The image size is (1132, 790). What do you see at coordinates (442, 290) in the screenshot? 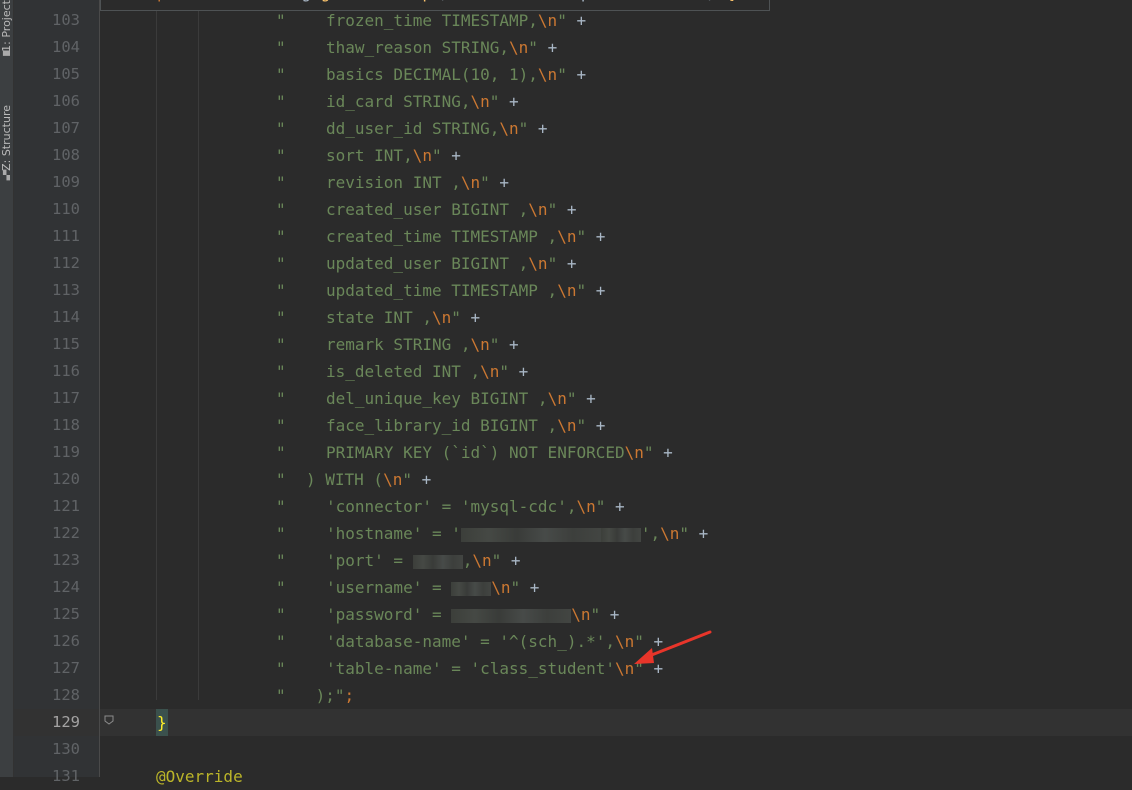
I see `string-content: updated_time TIMESTAMP ,` at bounding box center [442, 290].